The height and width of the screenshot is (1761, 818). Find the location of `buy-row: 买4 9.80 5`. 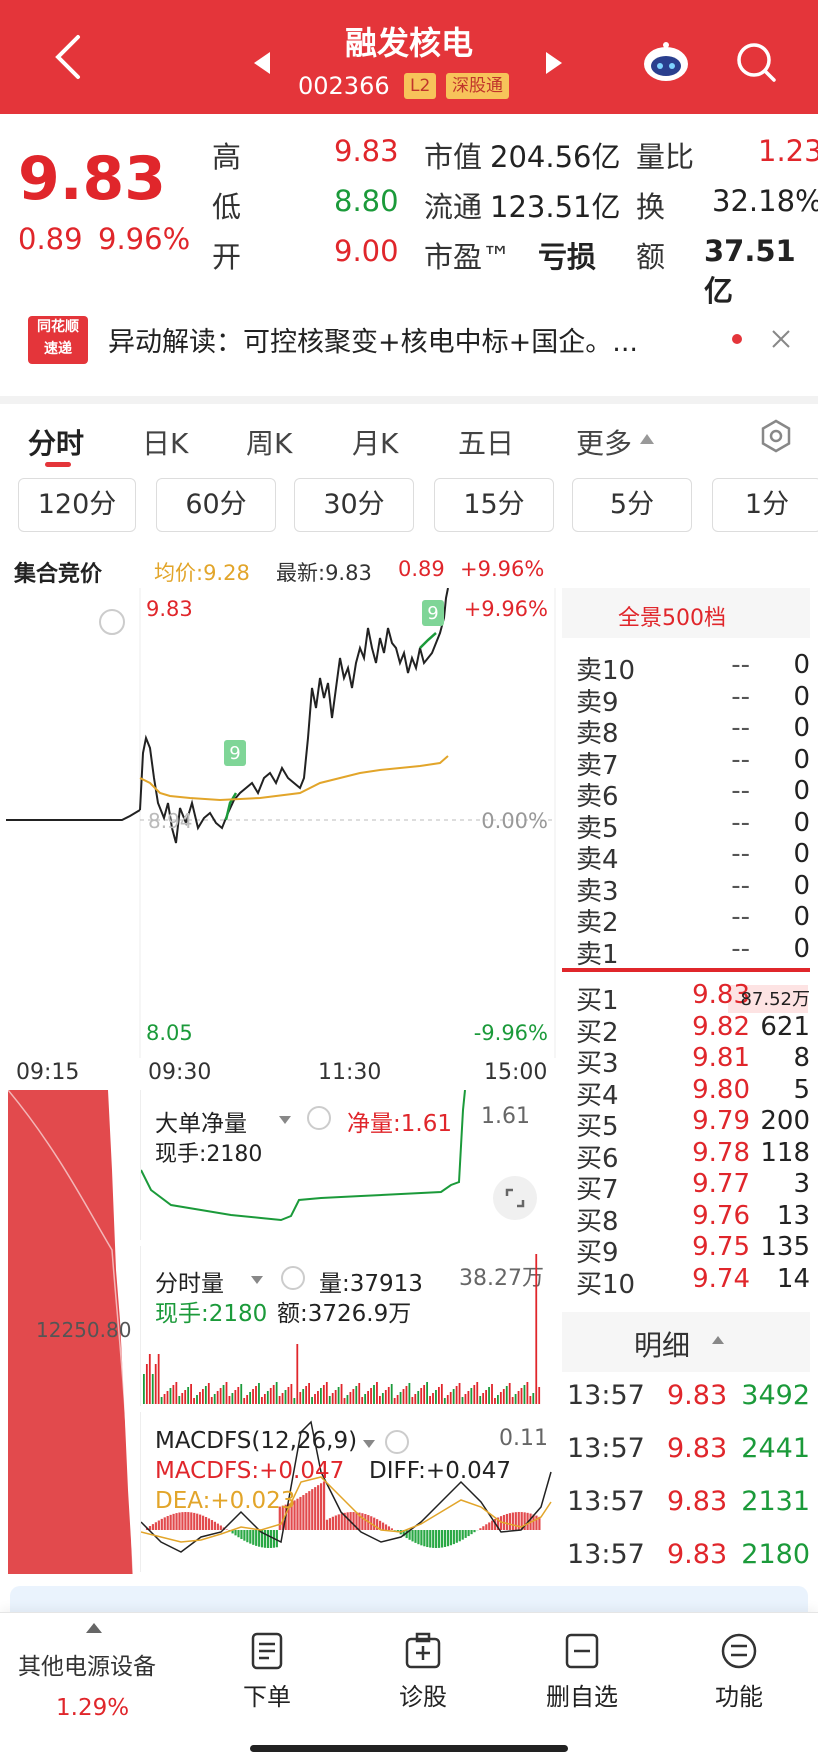

buy-row: 买4 9.80 5 is located at coordinates (690, 1093).